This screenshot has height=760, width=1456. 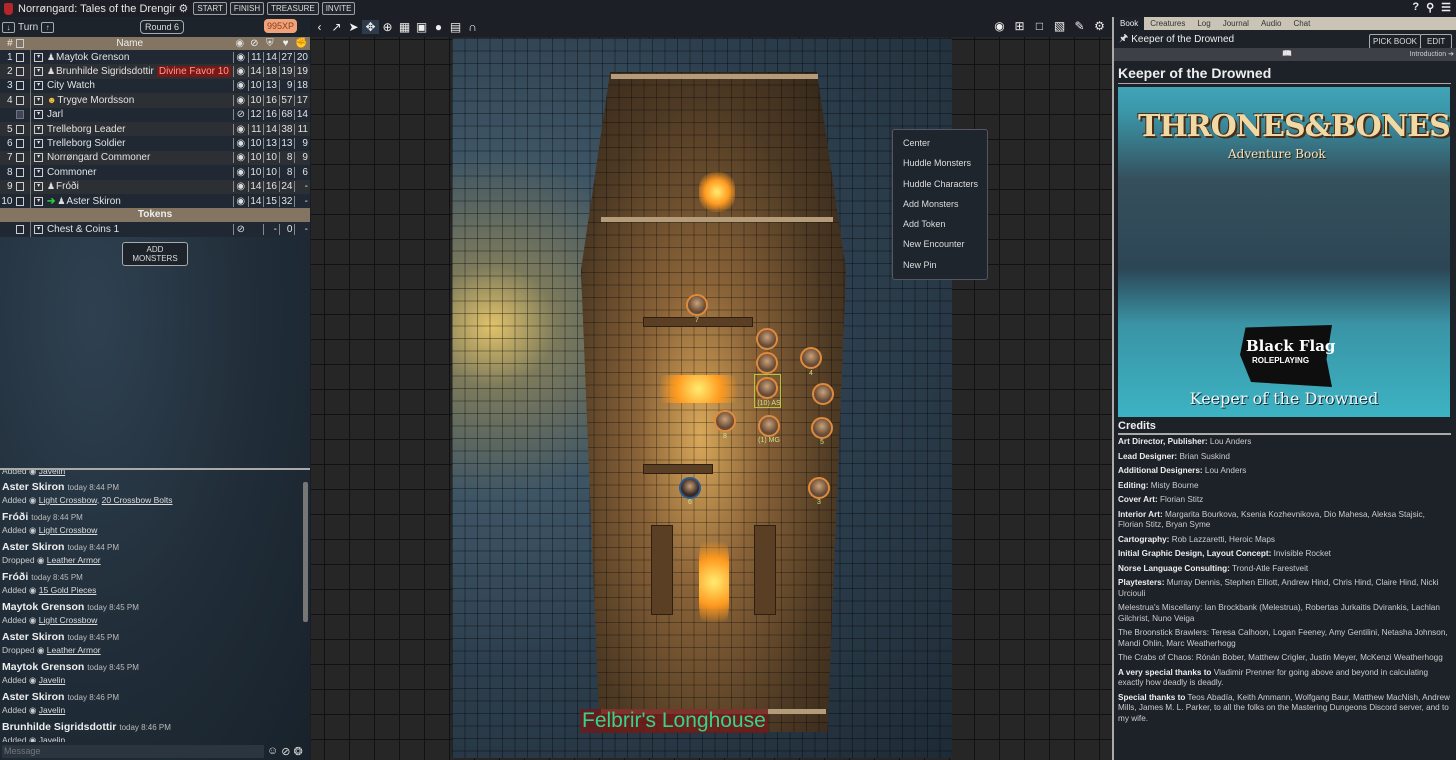 I want to click on combatant-name: Norrøngard Commoner, so click(x=98, y=157).